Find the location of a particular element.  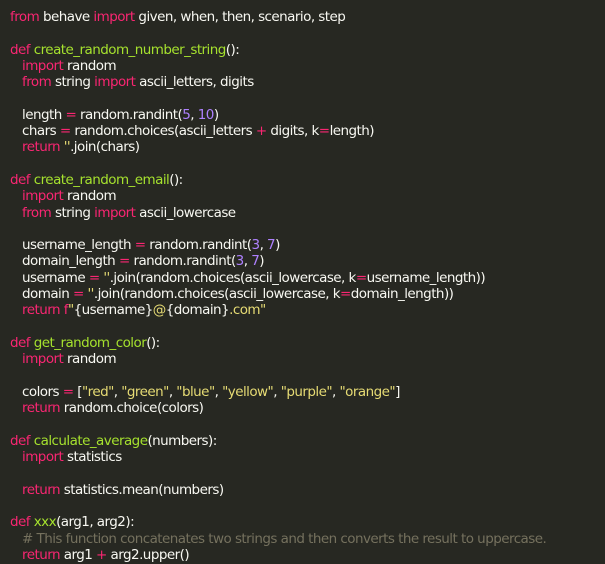

code-text: ] is located at coordinates (397, 391).